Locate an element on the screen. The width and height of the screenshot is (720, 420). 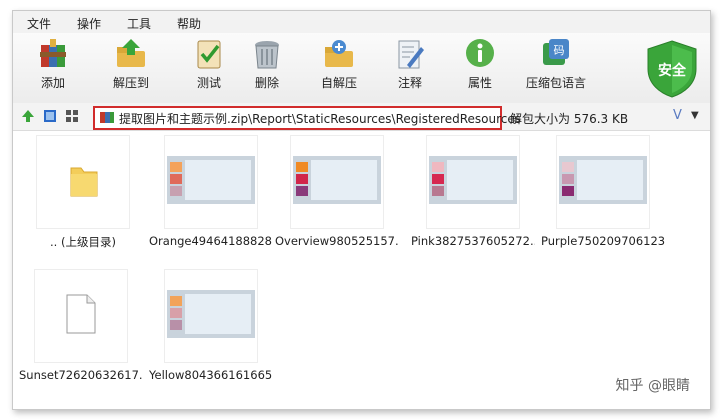
sfx-label: 自解压 is located at coordinates (338, 83).